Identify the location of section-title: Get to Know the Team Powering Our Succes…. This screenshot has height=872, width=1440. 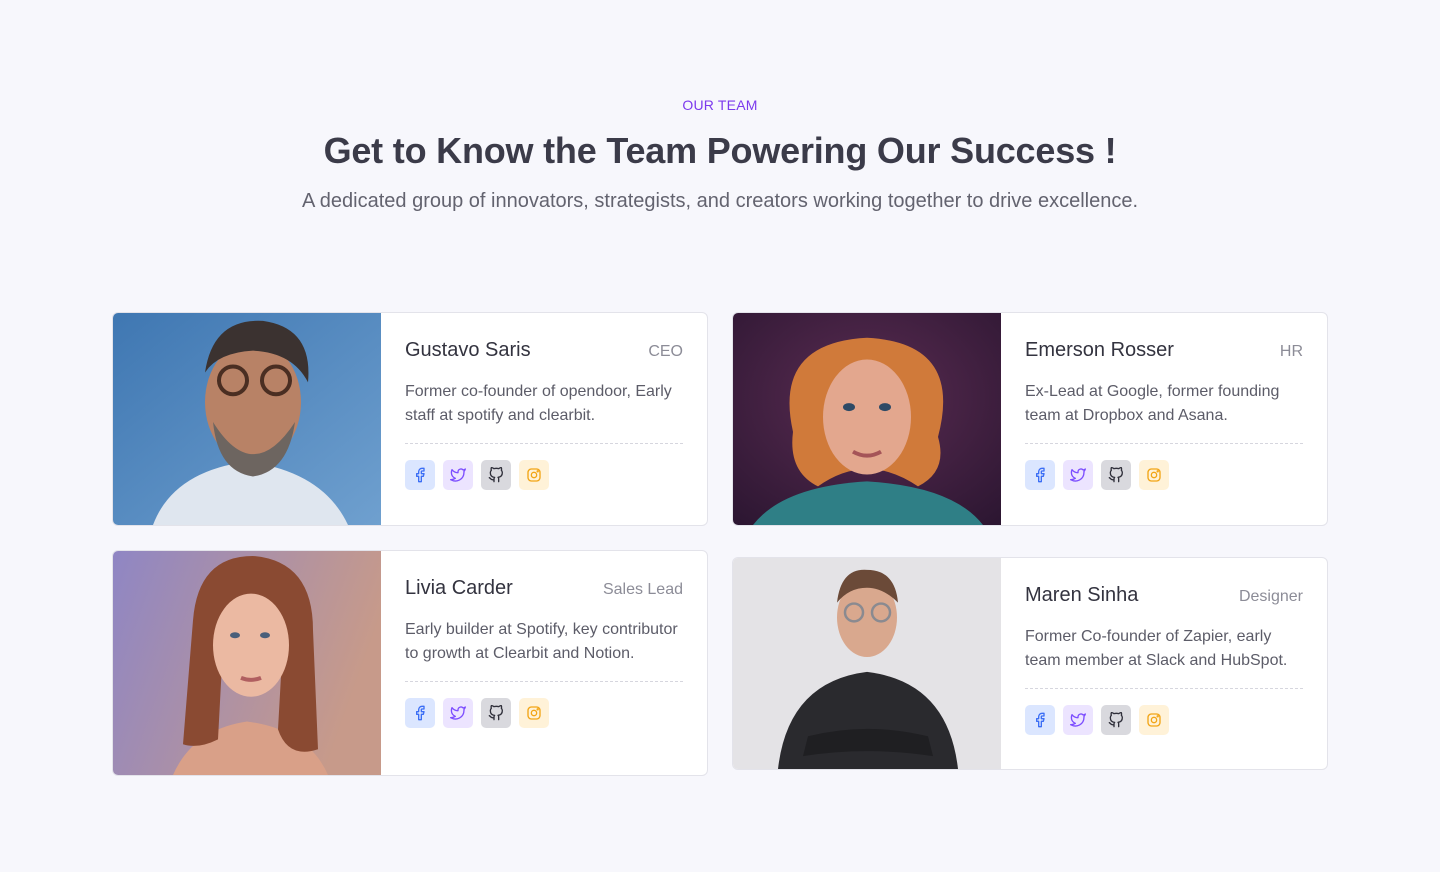
(720, 150).